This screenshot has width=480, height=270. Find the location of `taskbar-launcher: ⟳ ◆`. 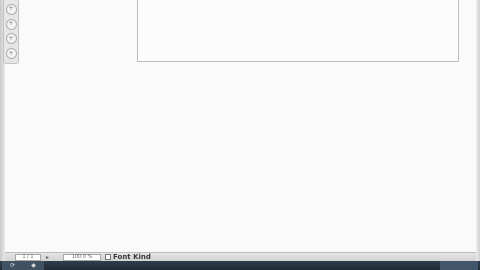

taskbar-launcher: ⟳ ◆ is located at coordinates (23, 265).